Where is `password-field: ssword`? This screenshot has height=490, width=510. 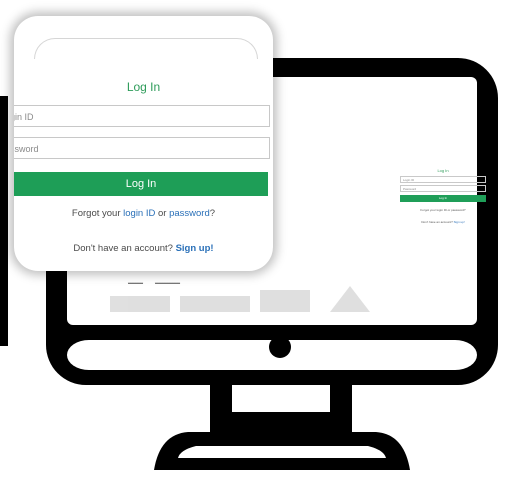
password-field: ssword is located at coordinates (142, 148).